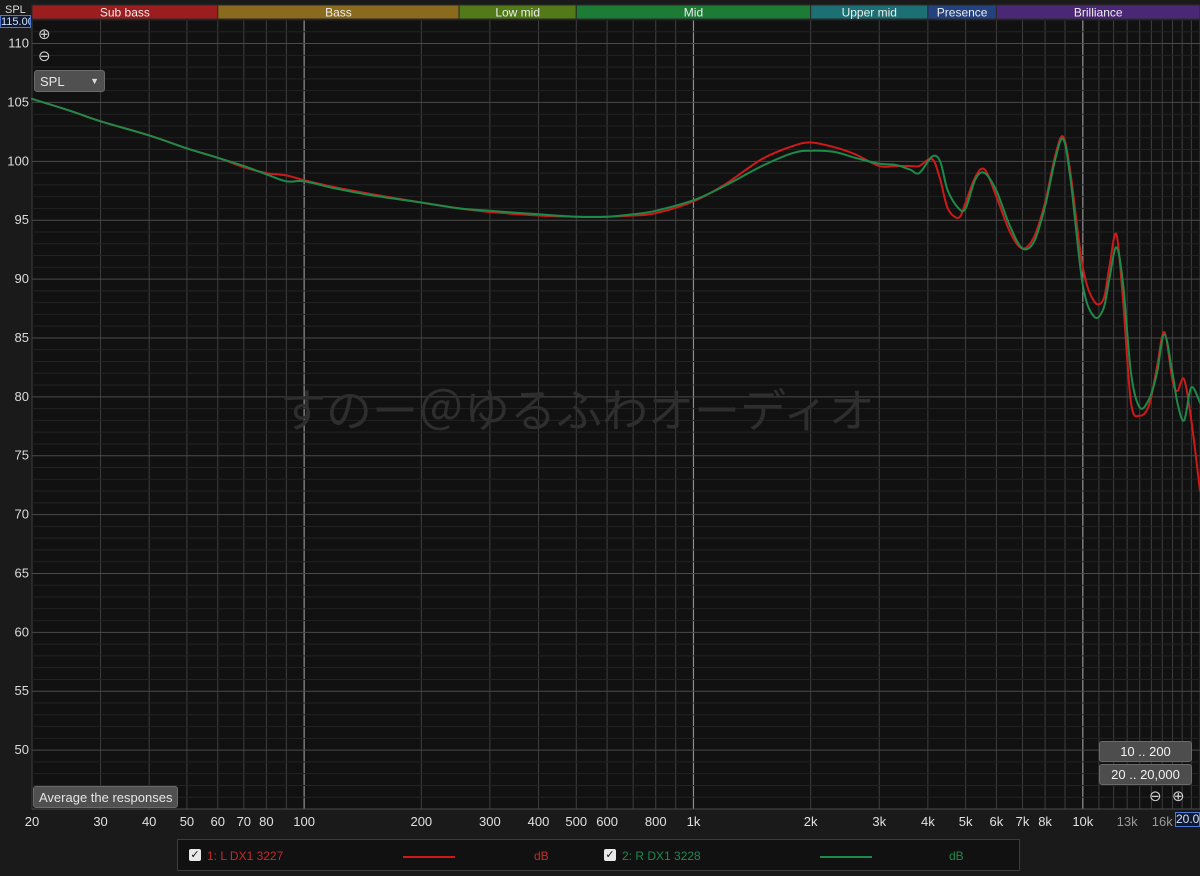 The width and height of the screenshot is (1200, 876). Describe the element at coordinates (539, 821) in the screenshot. I see `x-tick-label: 400` at that location.